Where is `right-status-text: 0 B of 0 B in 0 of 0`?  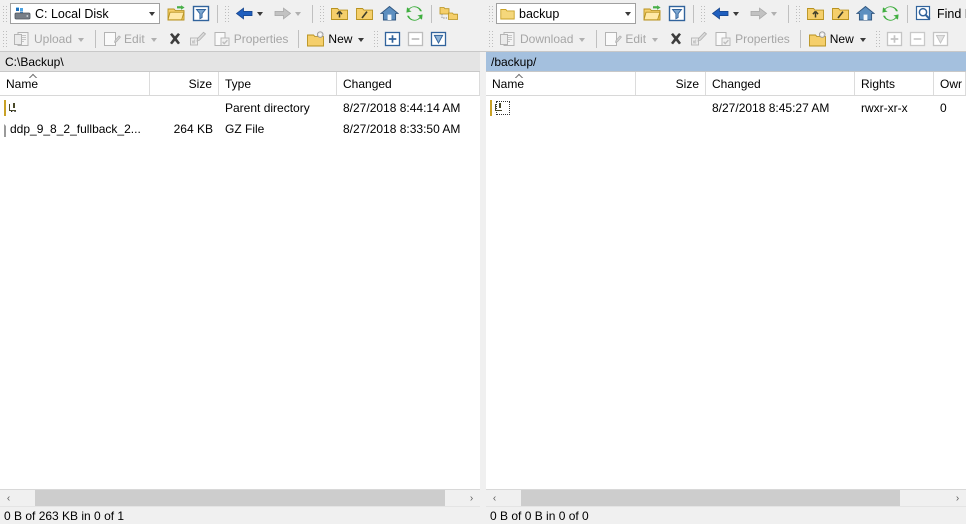 right-status-text: 0 B of 0 B in 0 of 0 is located at coordinates (539, 515).